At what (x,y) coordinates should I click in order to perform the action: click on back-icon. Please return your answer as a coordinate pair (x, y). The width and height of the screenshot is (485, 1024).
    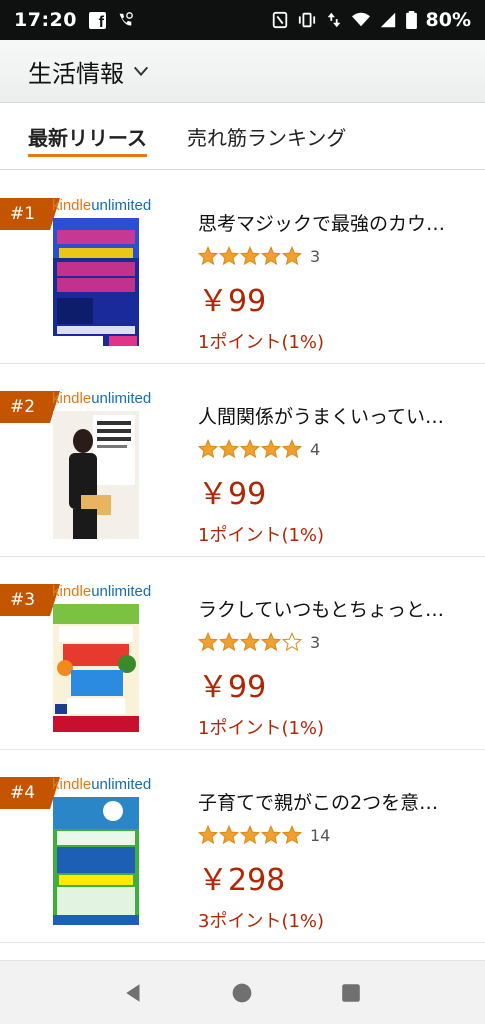
    Looking at the image, I should click on (134, 993).